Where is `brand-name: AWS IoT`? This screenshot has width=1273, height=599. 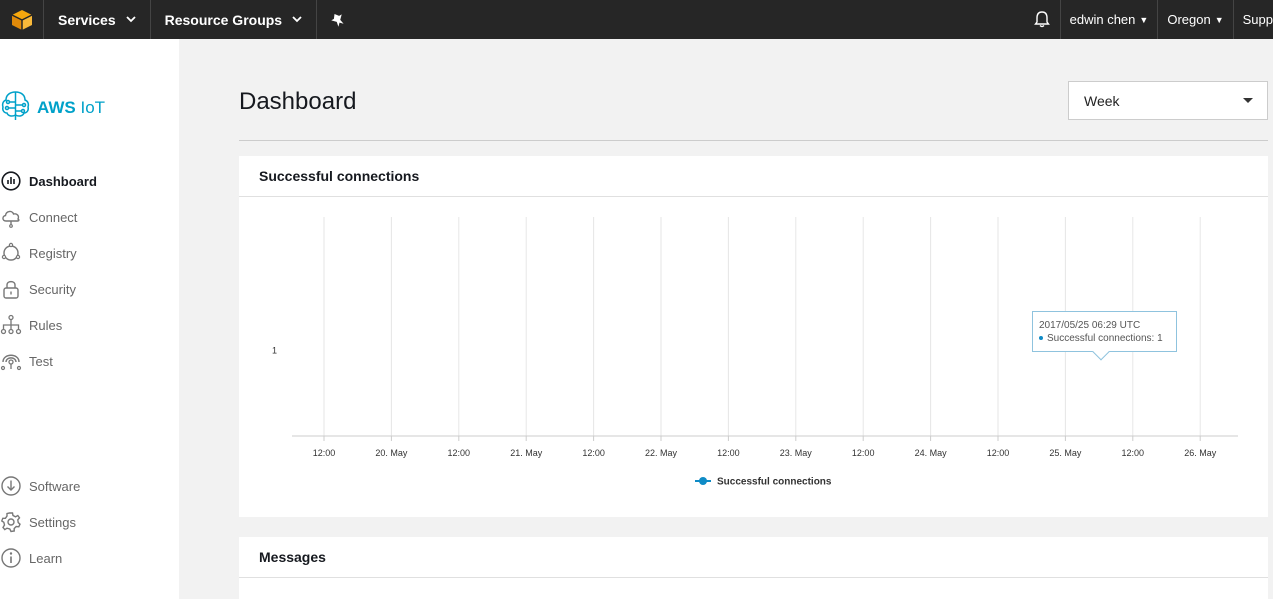 brand-name: AWS IoT is located at coordinates (71, 107).